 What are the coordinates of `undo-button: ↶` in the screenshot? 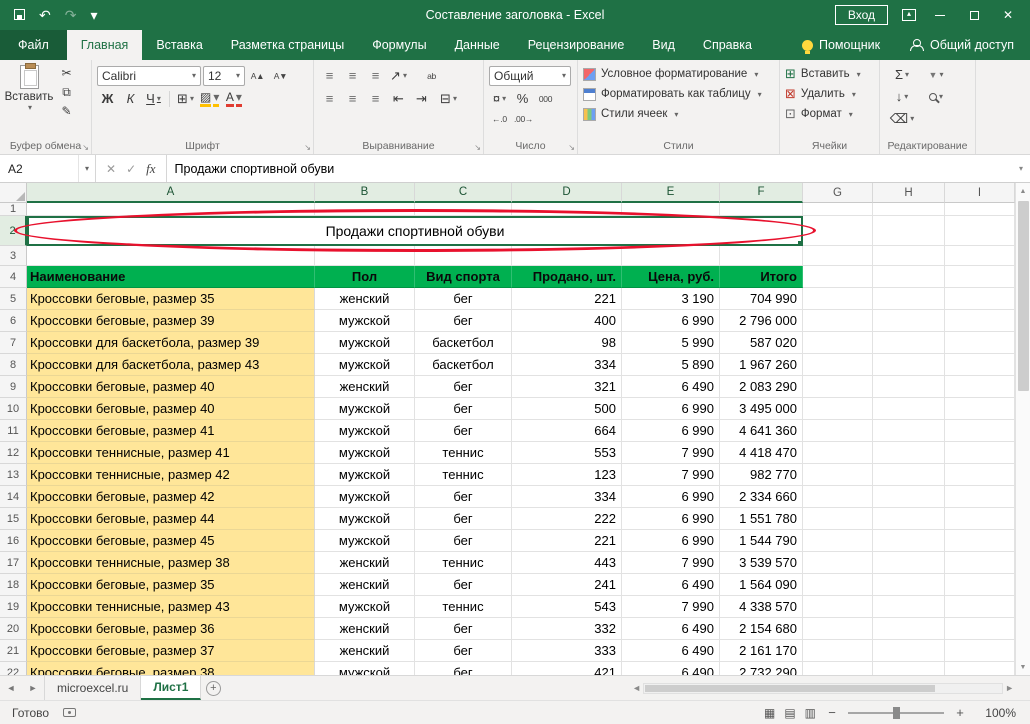 It's located at (45, 15).